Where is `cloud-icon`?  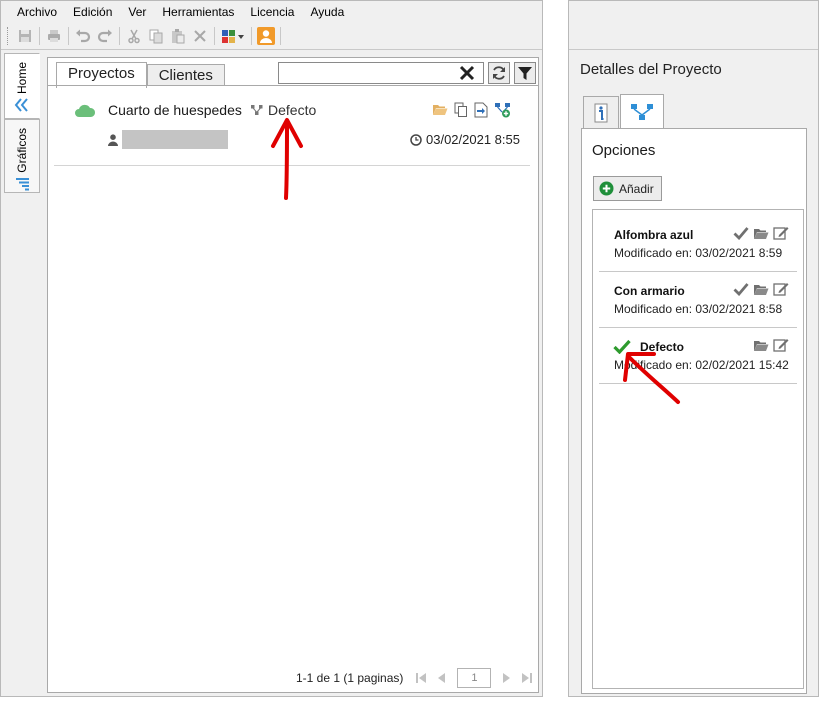
cloud-icon is located at coordinates (85, 110).